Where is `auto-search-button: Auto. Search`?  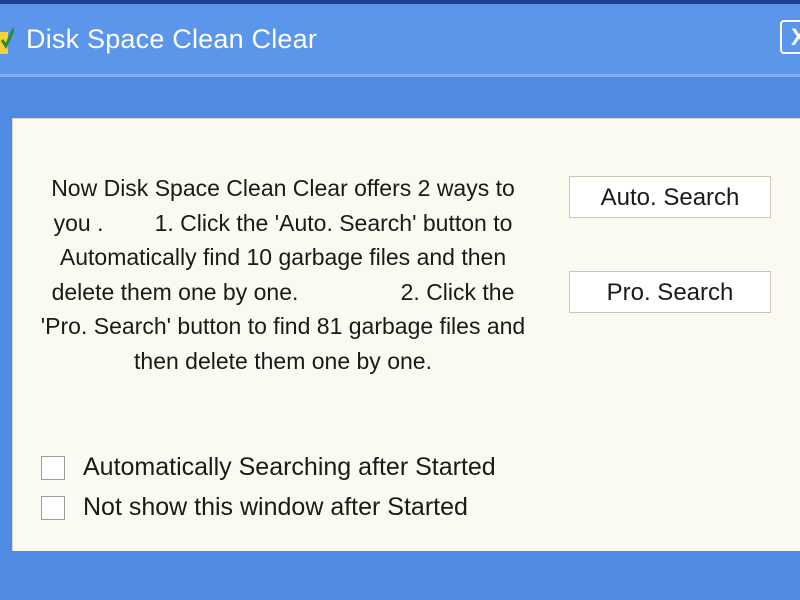 auto-search-button: Auto. Search is located at coordinates (670, 197).